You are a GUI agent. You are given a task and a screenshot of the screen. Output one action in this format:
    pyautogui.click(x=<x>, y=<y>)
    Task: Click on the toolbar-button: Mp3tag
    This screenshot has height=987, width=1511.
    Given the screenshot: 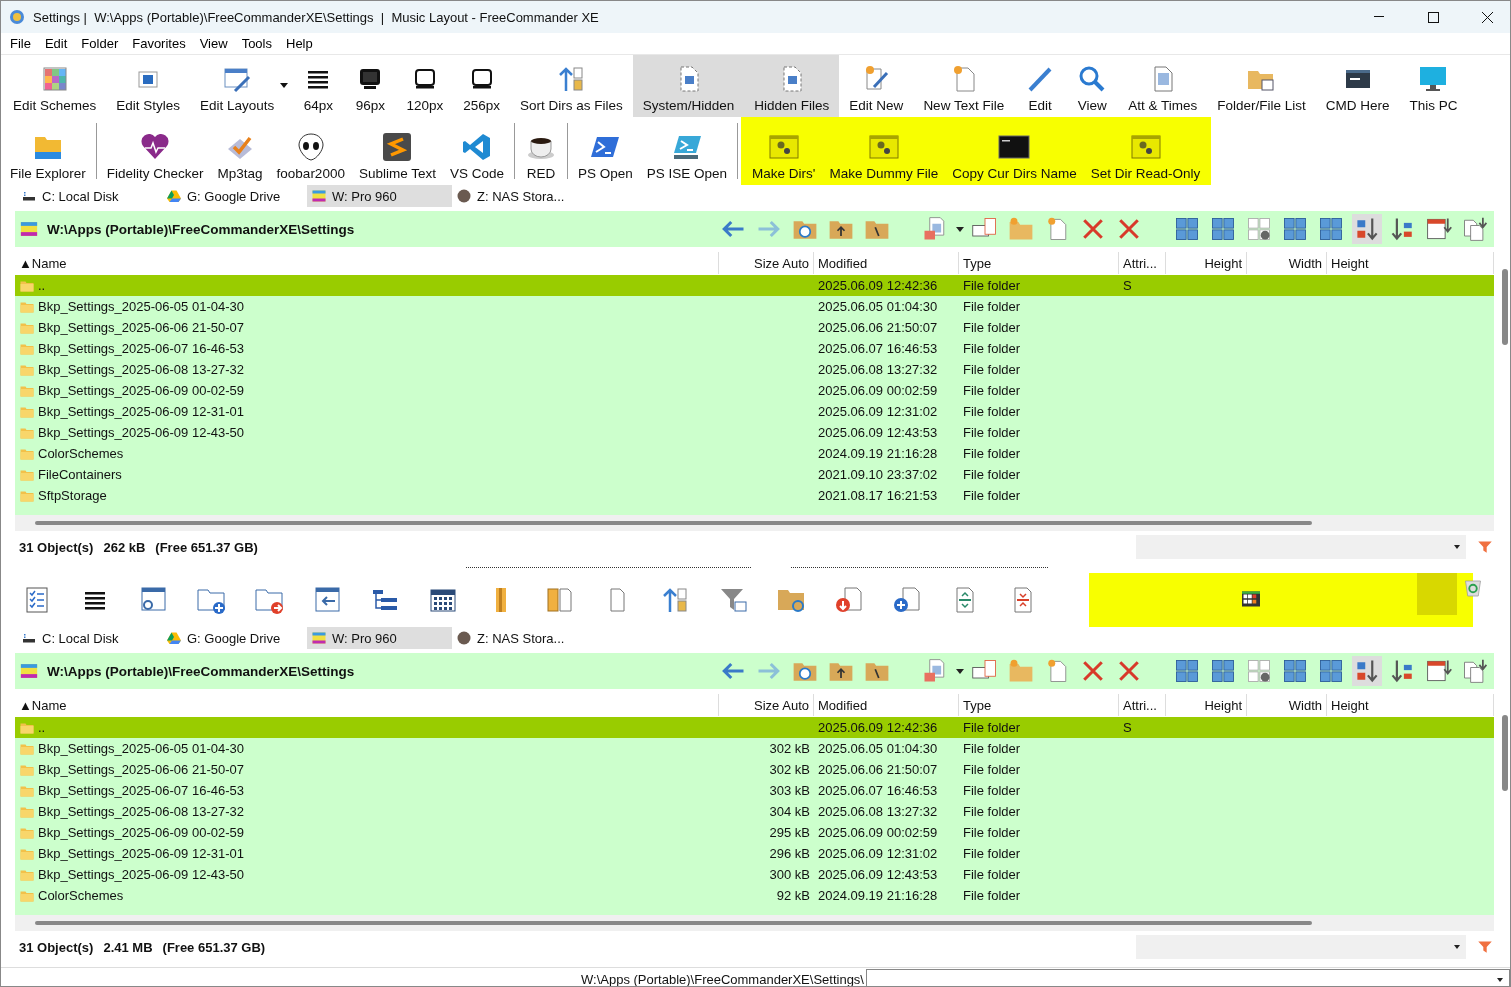 What is the action you would take?
    pyautogui.click(x=240, y=151)
    